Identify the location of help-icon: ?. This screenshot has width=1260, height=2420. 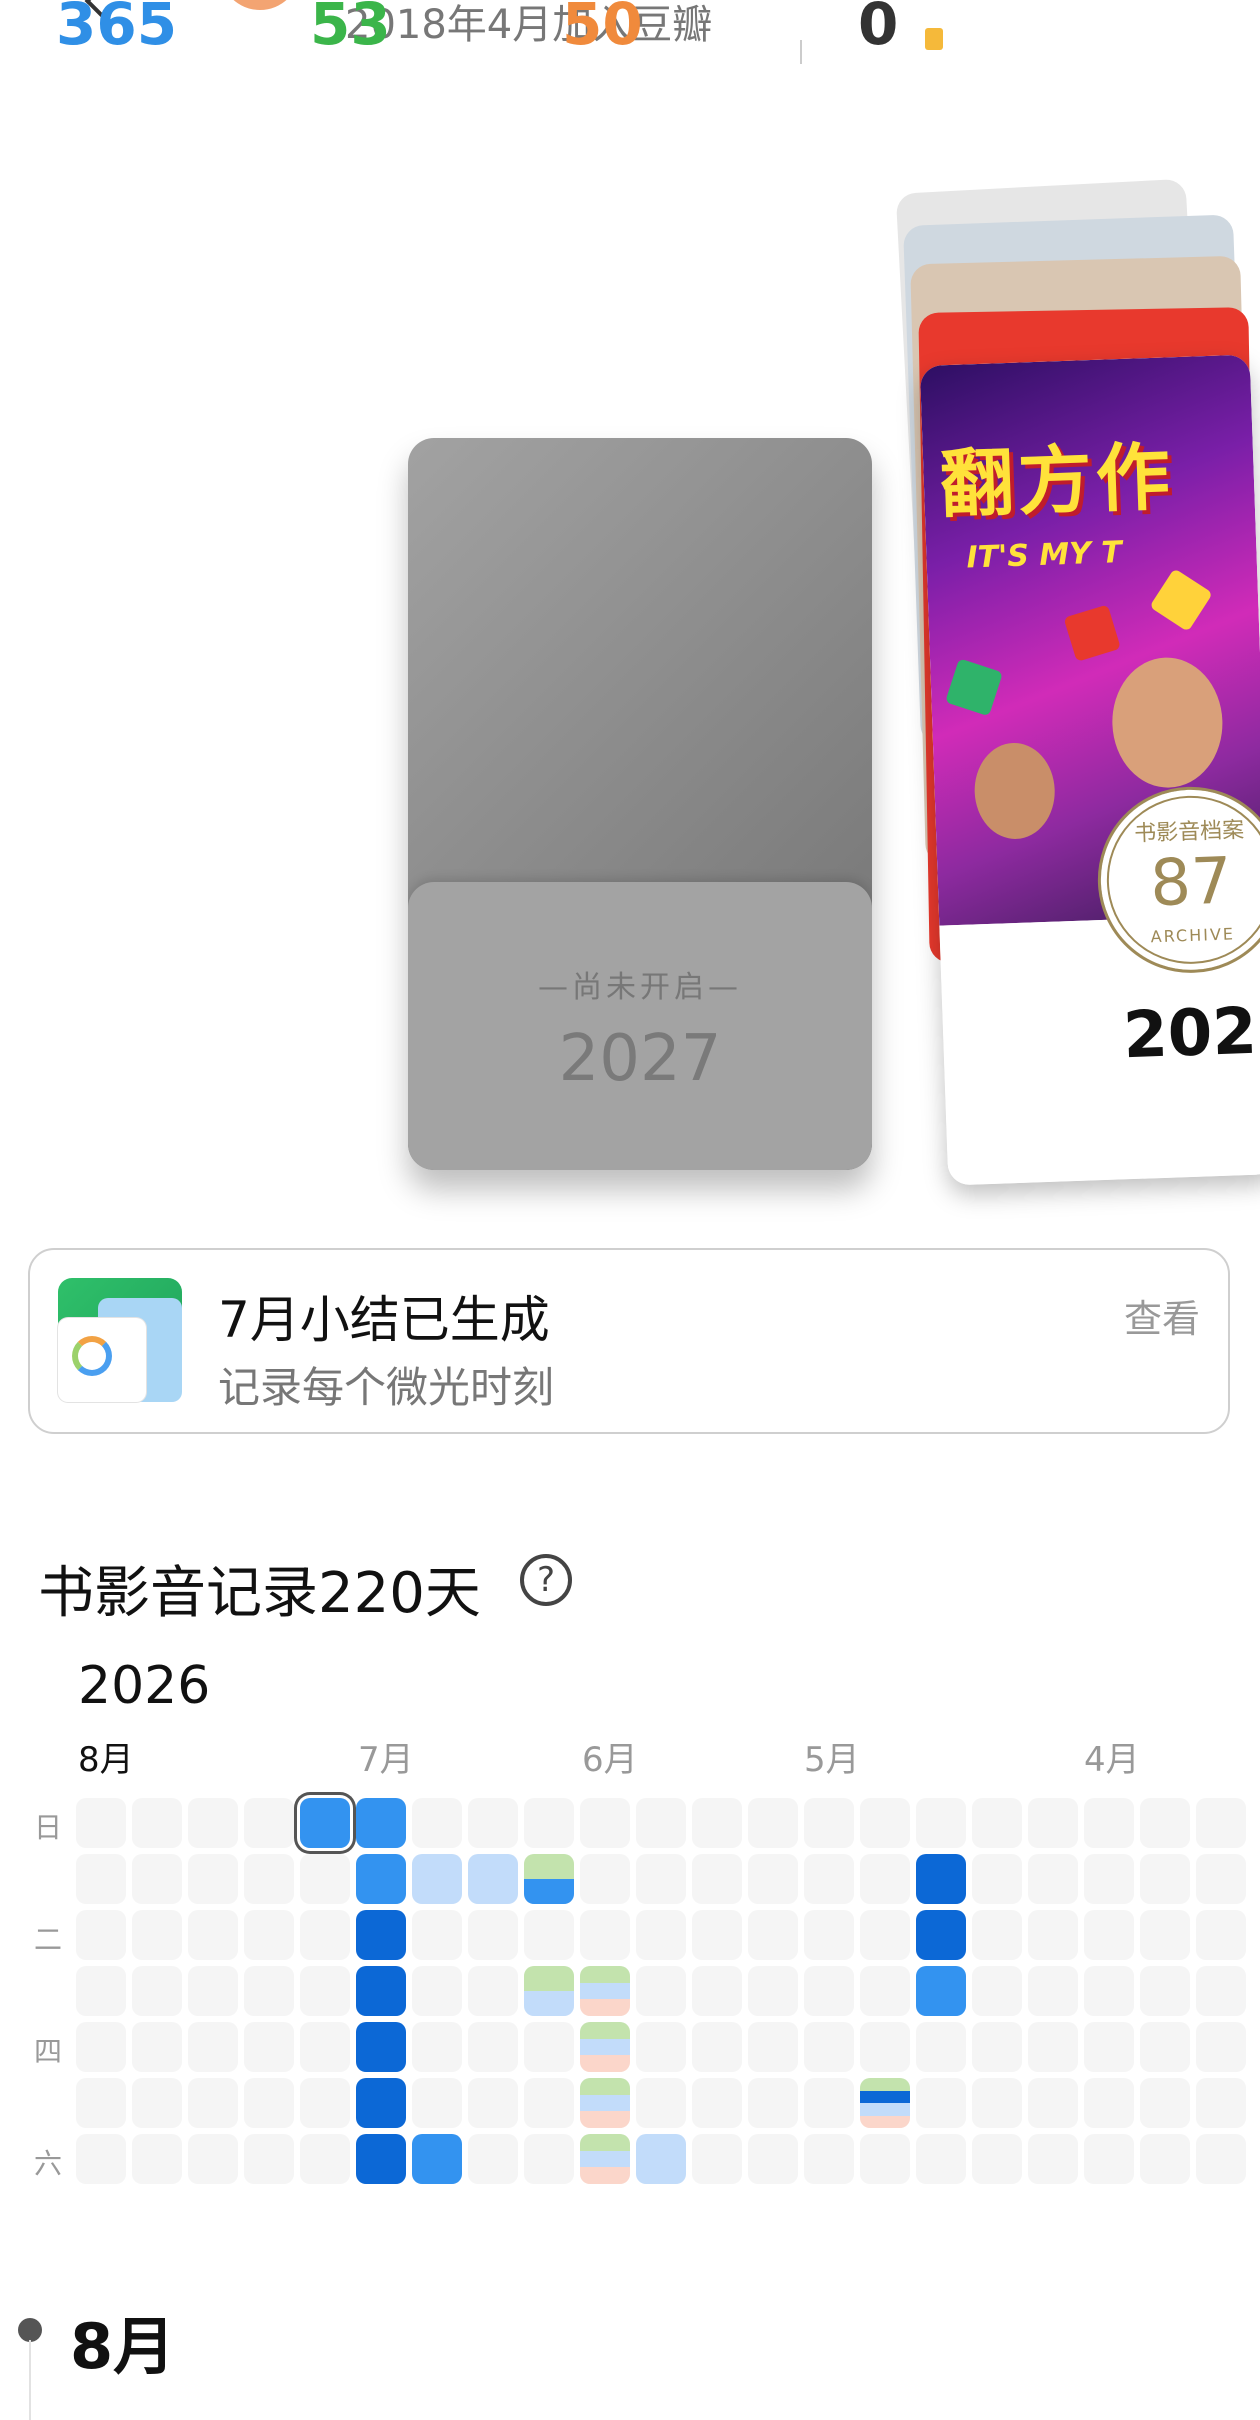
(546, 1580).